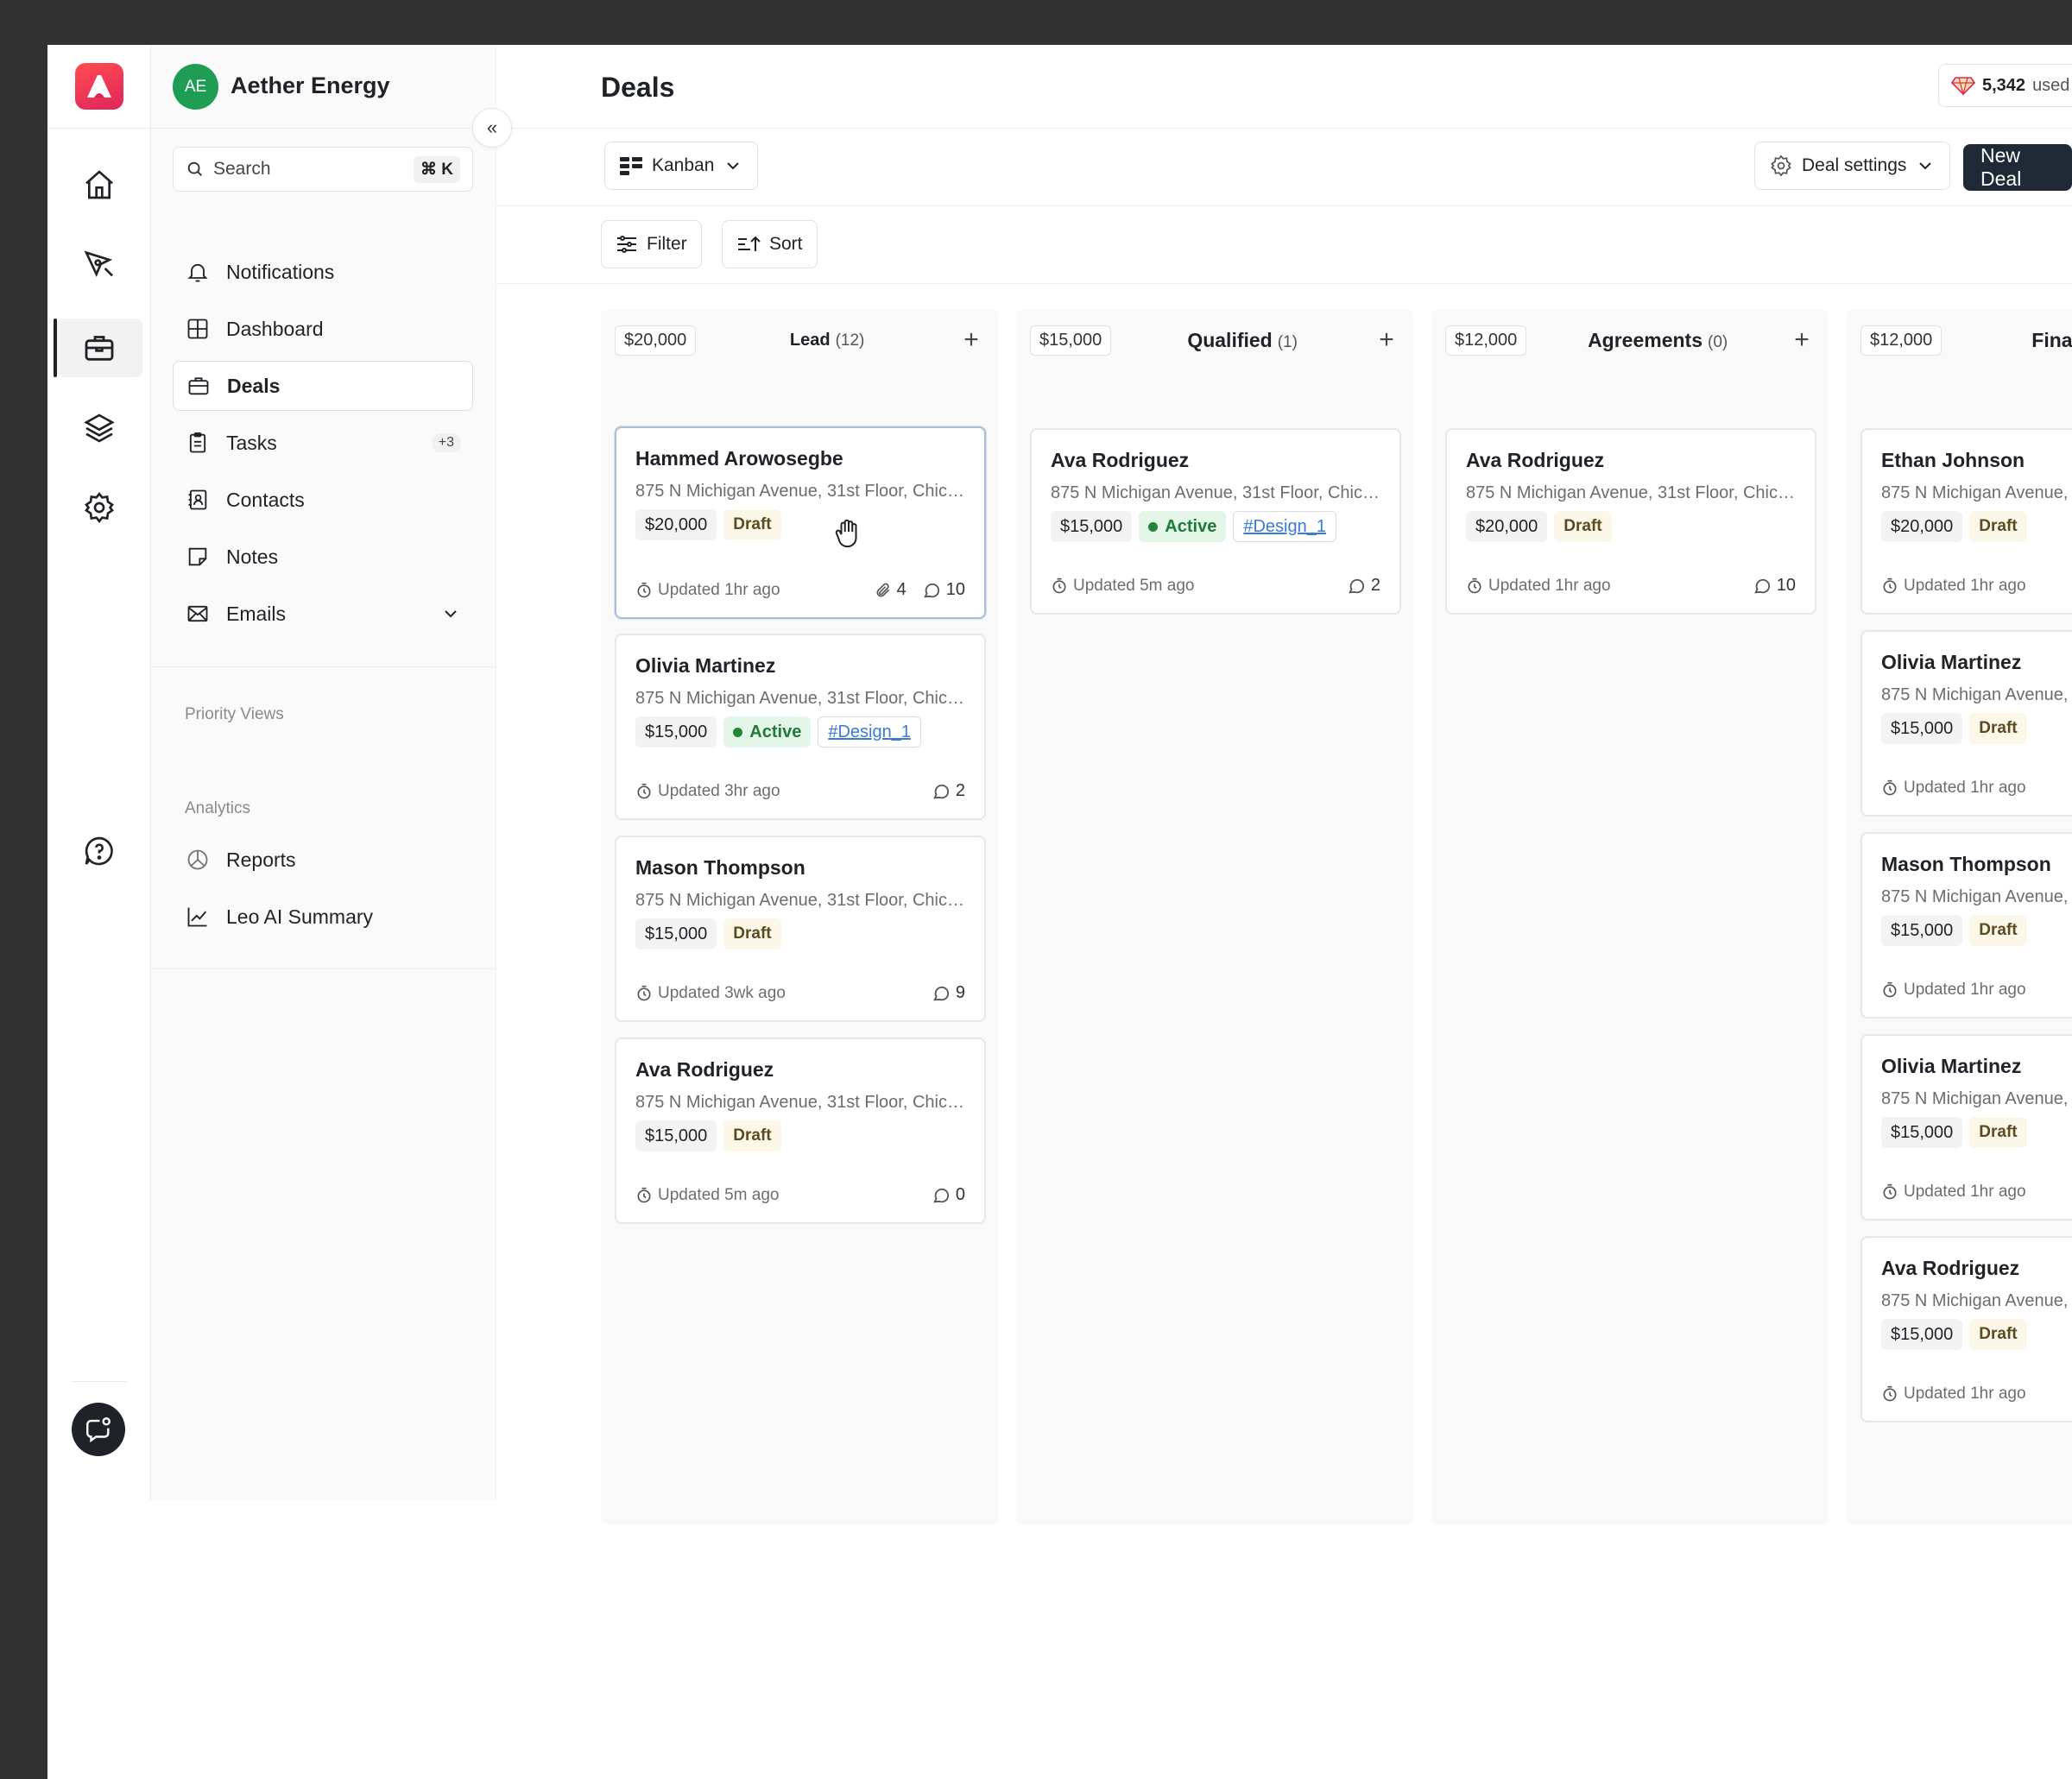 The image size is (2072, 1779). Describe the element at coordinates (2005, 85) in the screenshot. I see `credits-usage: 5,342 used` at that location.